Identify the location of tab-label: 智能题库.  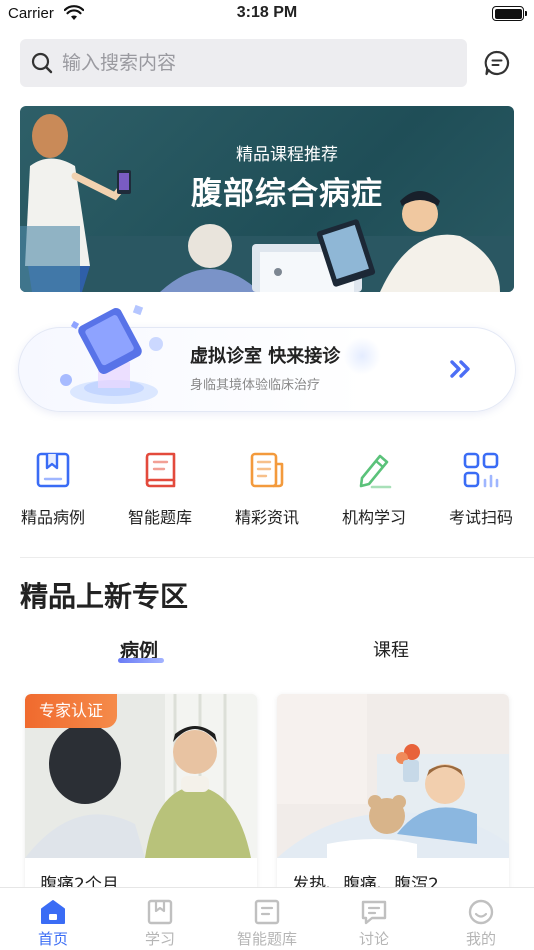
(266, 939).